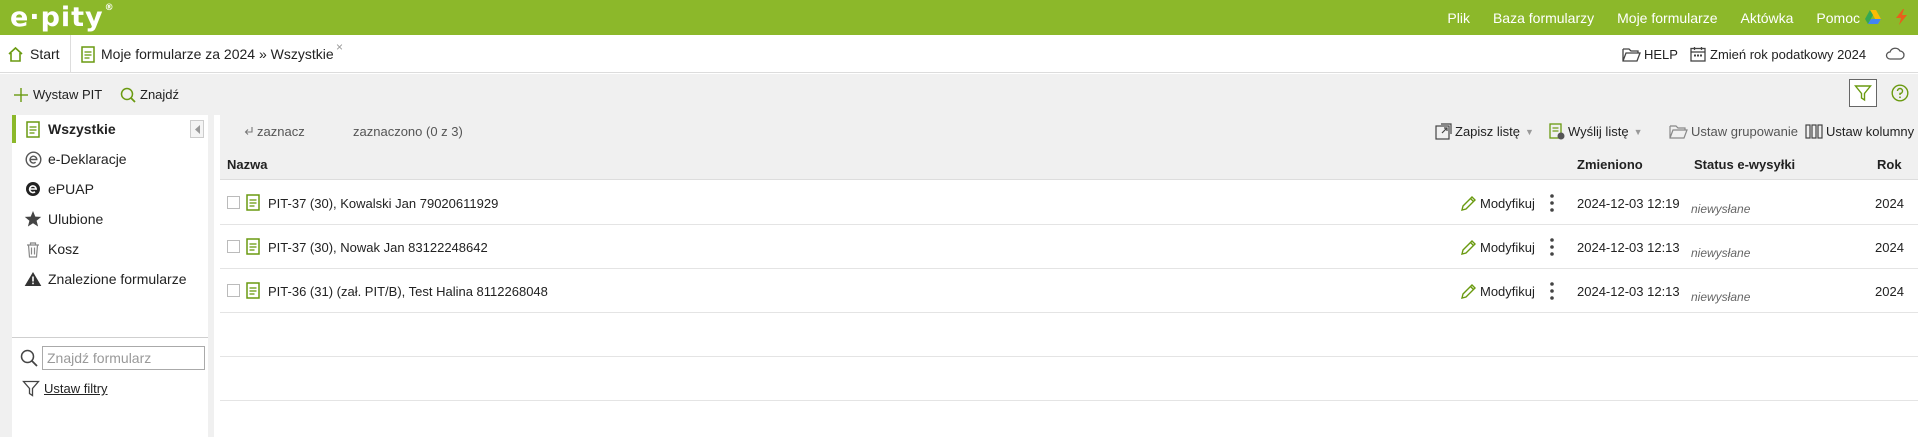 Image resolution: width=1918 pixels, height=437 pixels. Describe the element at coordinates (1543, 18) in the screenshot. I see `menu-forms-database: Baza formularzy` at that location.